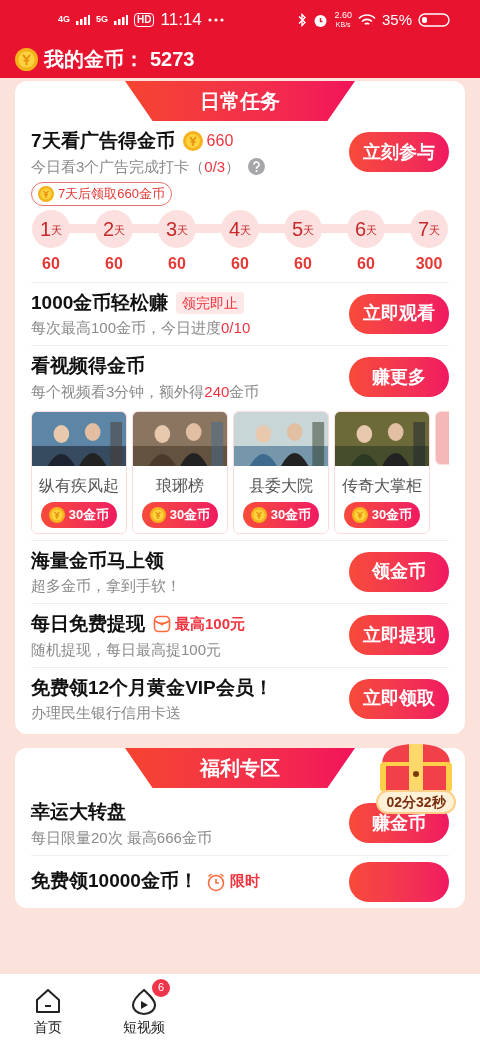 This screenshot has width=480, height=1040. I want to click on video-card: 纵有疾风起 30金币, so click(79, 472).